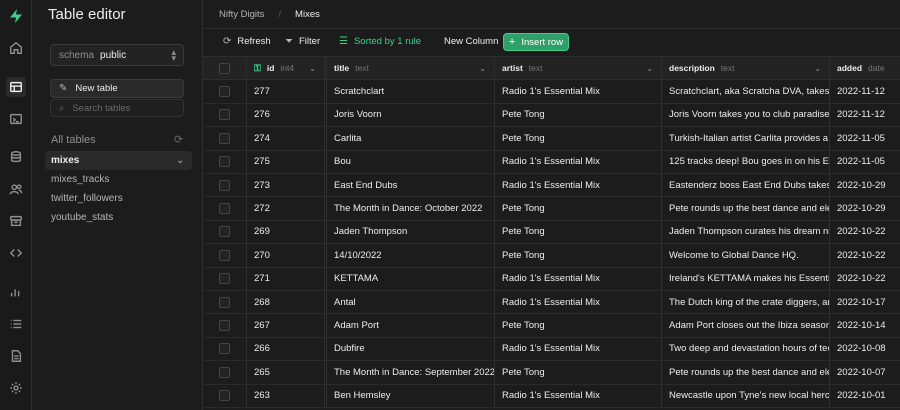 This screenshot has width=900, height=410. What do you see at coordinates (746, 185) in the screenshot?
I see `cell-description: Eastenderz boss East End Dubs takes over` at bounding box center [746, 185].